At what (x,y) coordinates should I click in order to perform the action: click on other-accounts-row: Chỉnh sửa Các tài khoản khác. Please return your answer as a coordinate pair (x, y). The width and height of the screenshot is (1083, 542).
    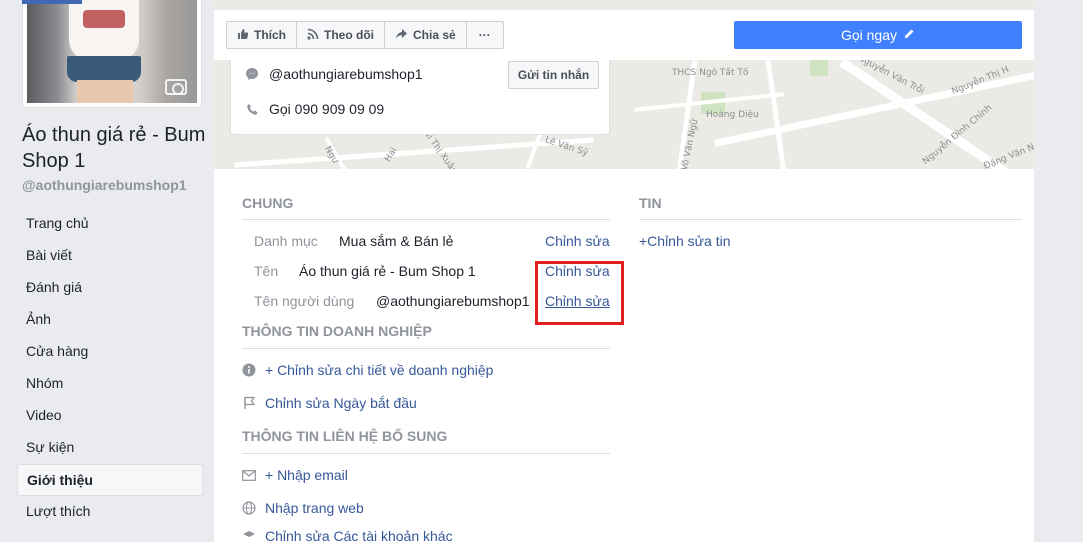
    Looking at the image, I should click on (347, 535).